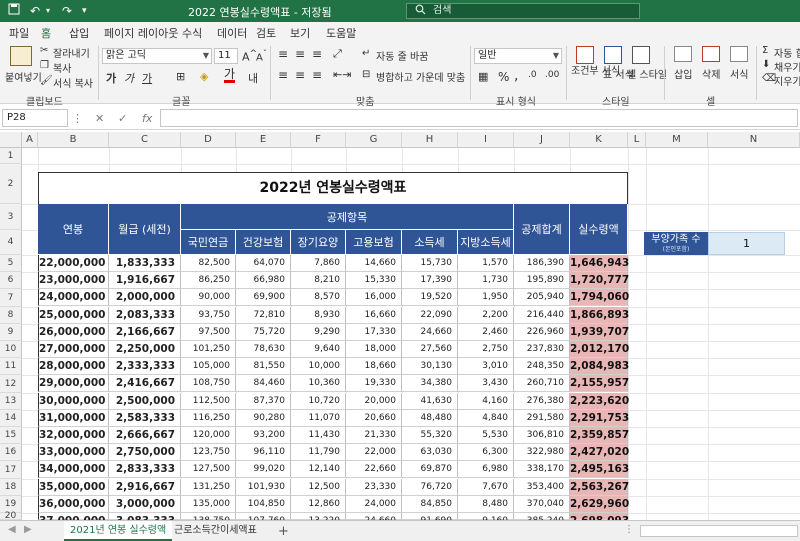 The width and height of the screenshot is (800, 541). Describe the element at coordinates (739, 73) in the screenshot. I see `format-cells-button: 서식` at that location.